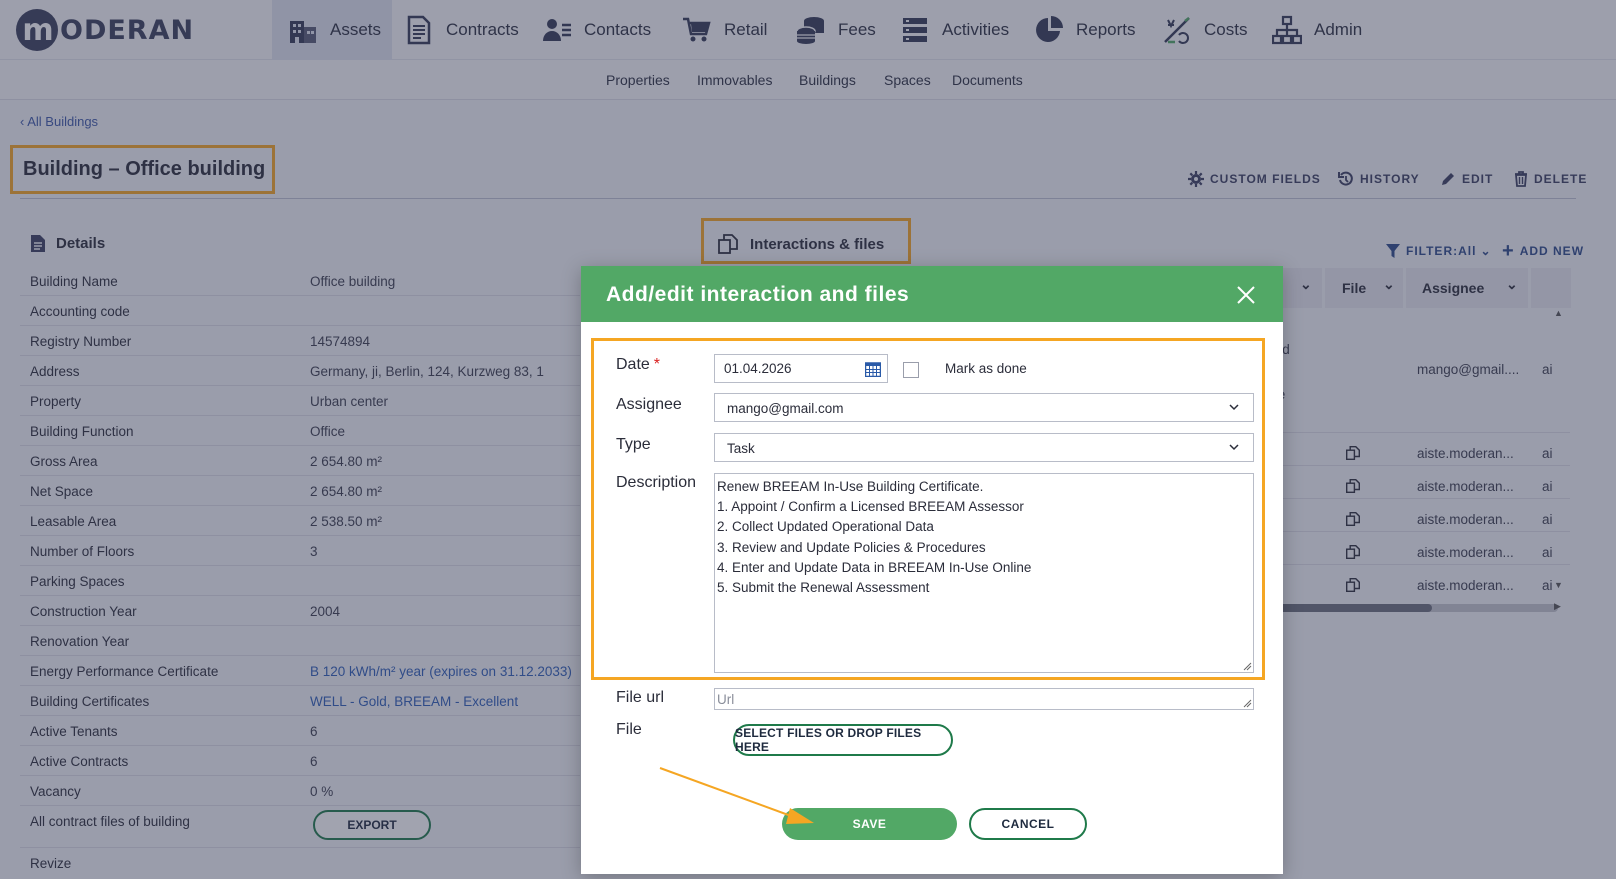 This screenshot has width=1616, height=879. I want to click on file-url-placeholder: Url, so click(726, 699).